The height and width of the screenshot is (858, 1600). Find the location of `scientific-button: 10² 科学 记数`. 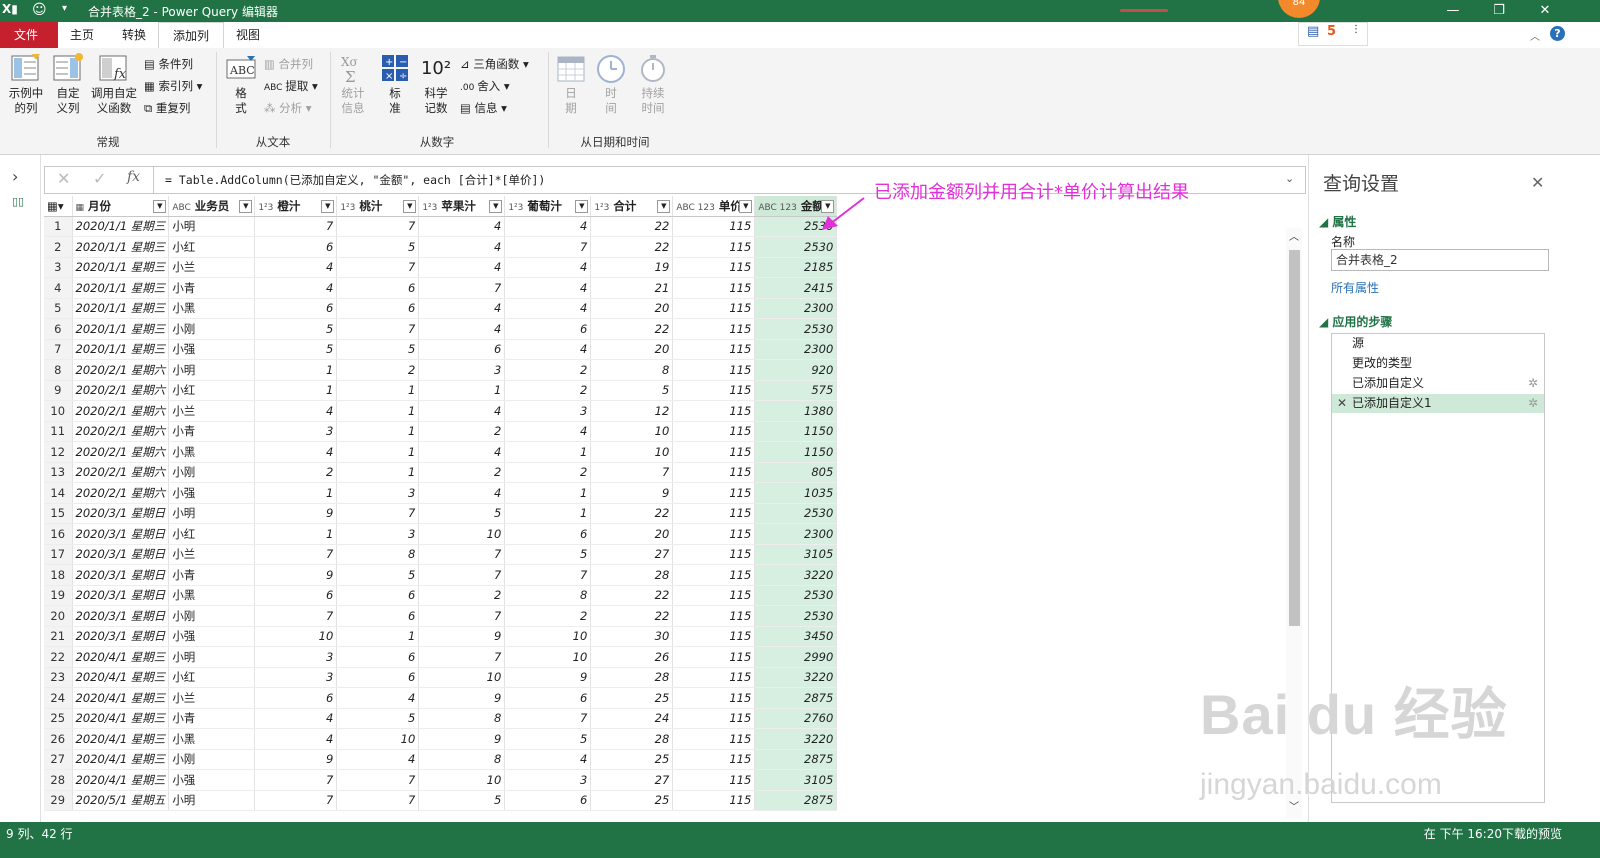

scientific-button: 10² 科学 记数 is located at coordinates (436, 84).